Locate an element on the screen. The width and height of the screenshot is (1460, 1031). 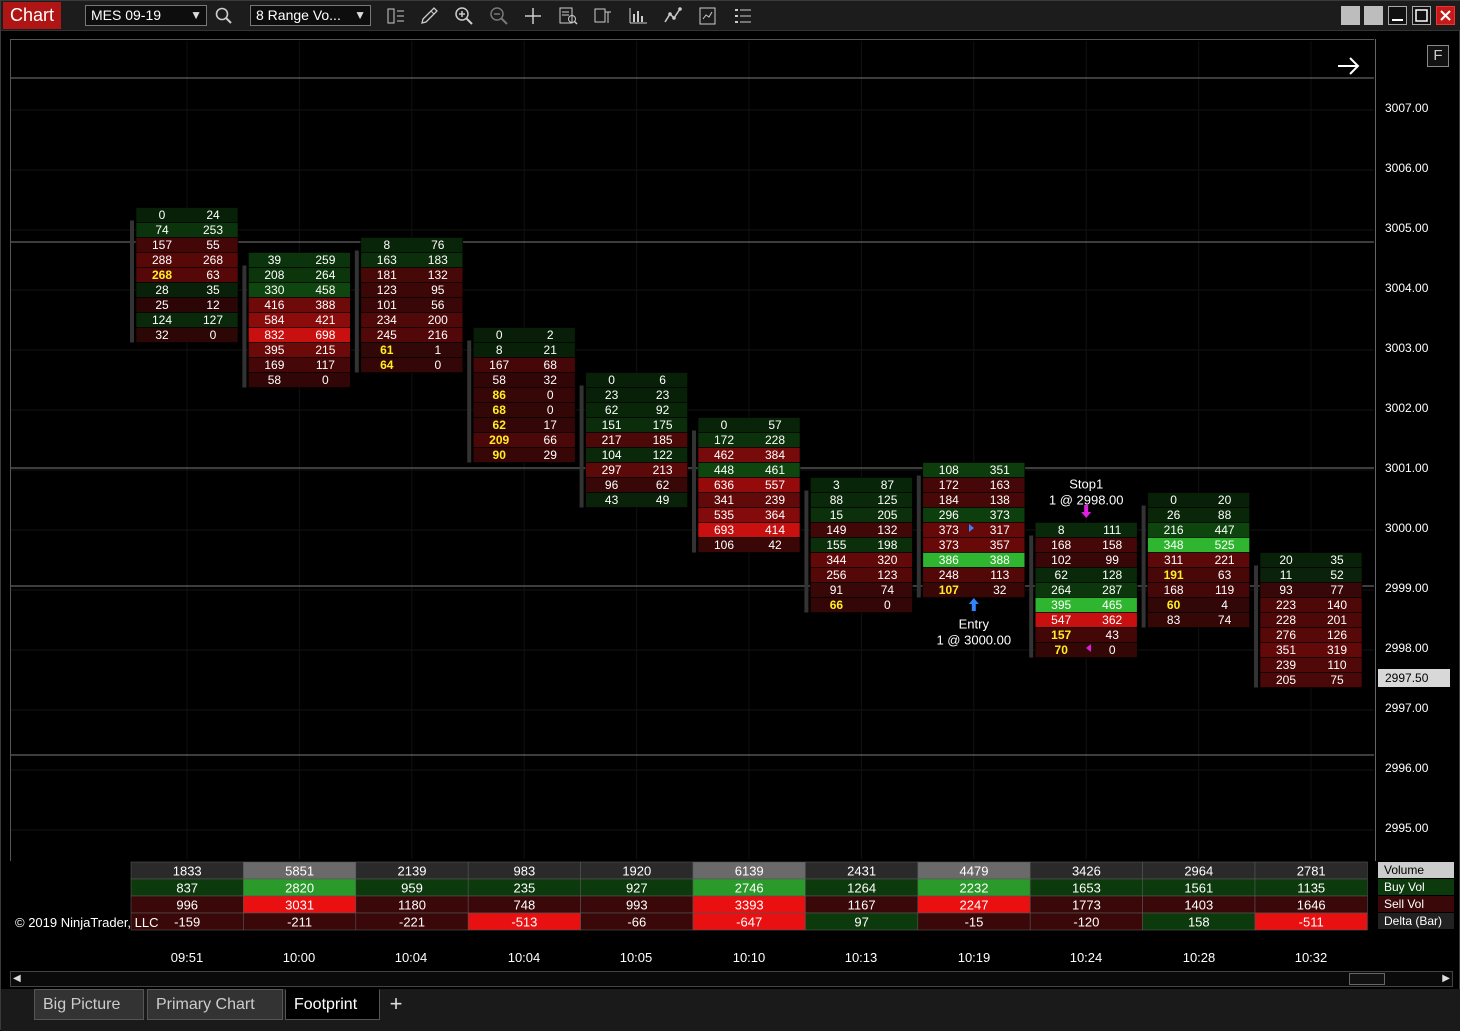
time-label: 10:32 is located at coordinates (1311, 957).